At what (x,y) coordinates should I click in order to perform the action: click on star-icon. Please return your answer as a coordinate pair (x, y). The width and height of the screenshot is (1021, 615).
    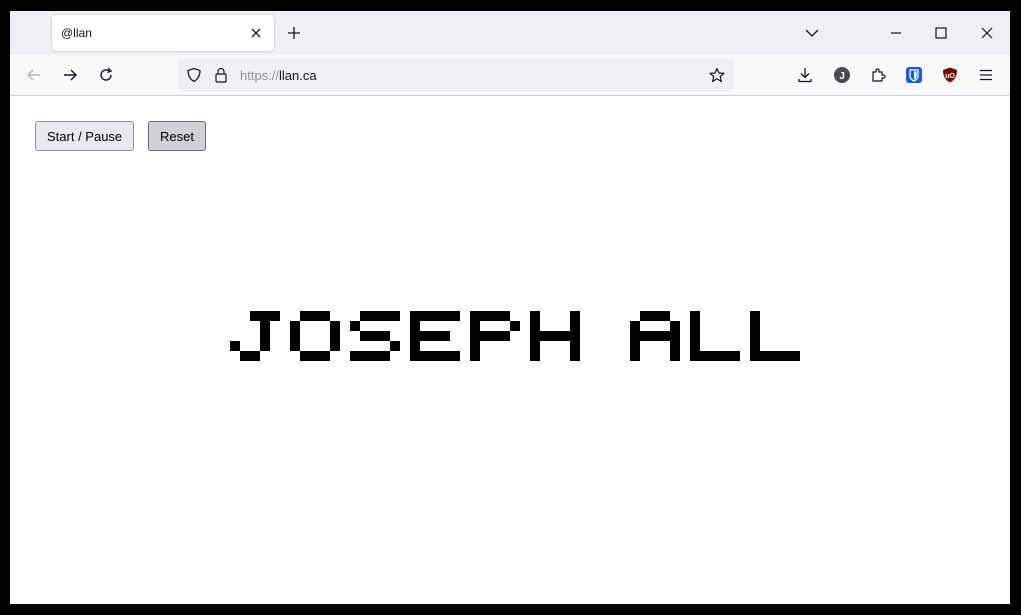
    Looking at the image, I should click on (717, 75).